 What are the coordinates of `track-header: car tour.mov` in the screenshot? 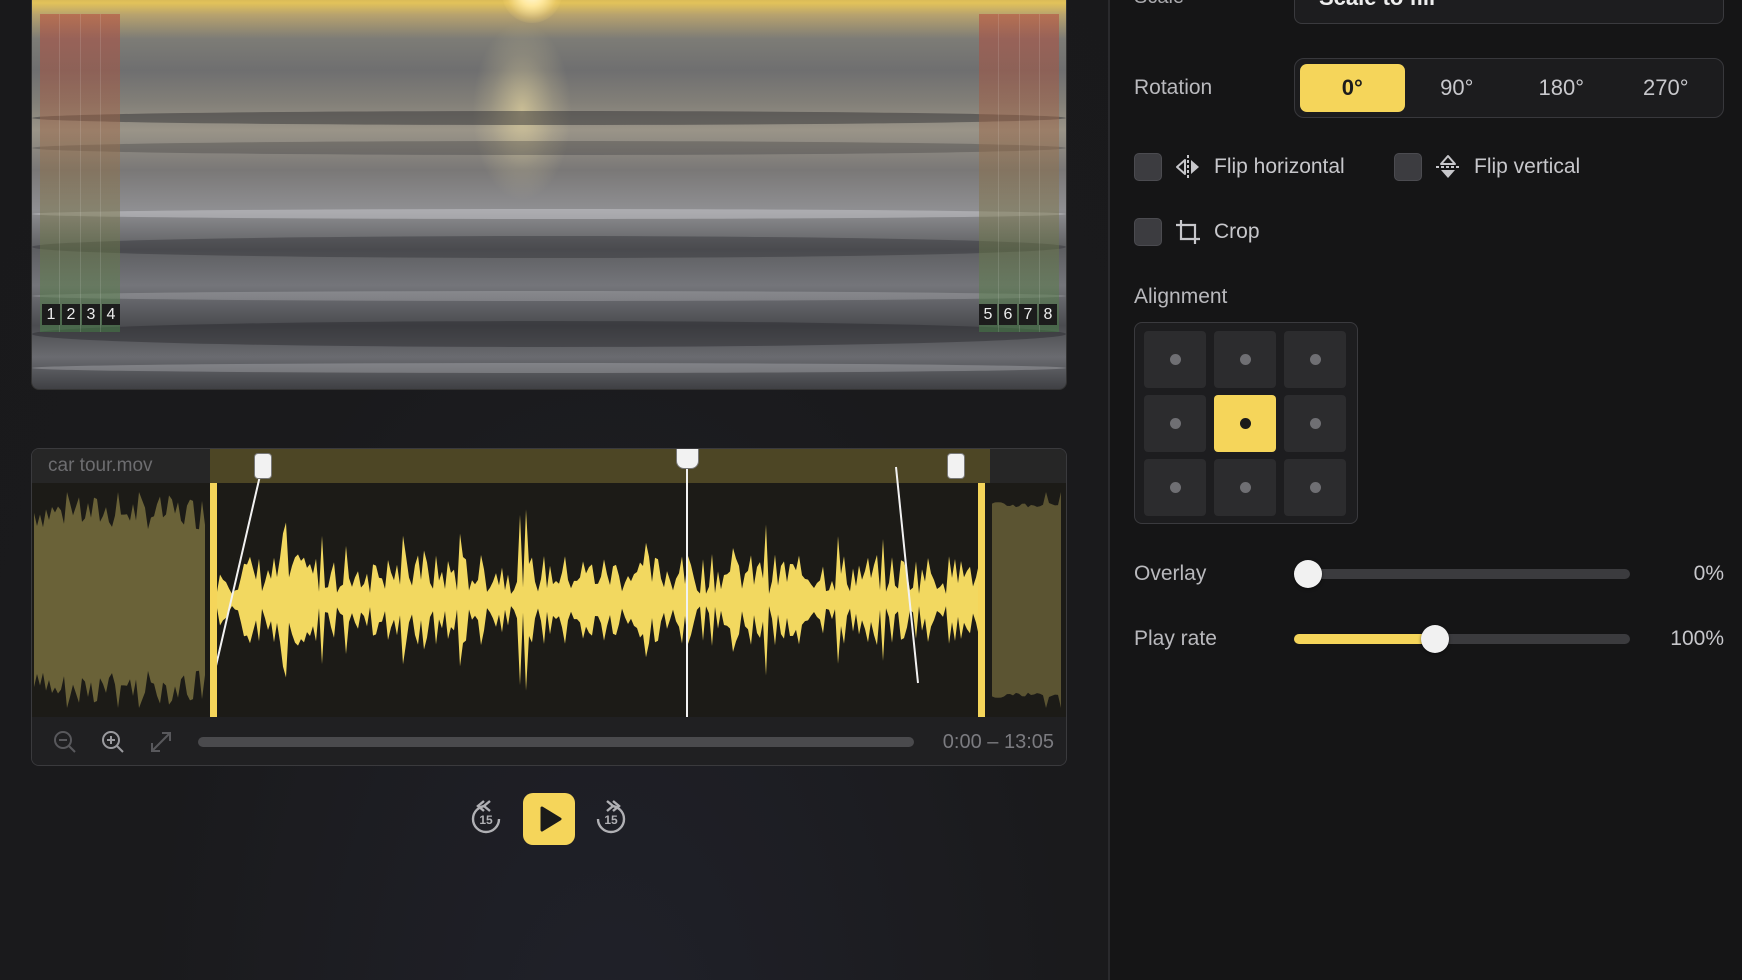 It's located at (549, 466).